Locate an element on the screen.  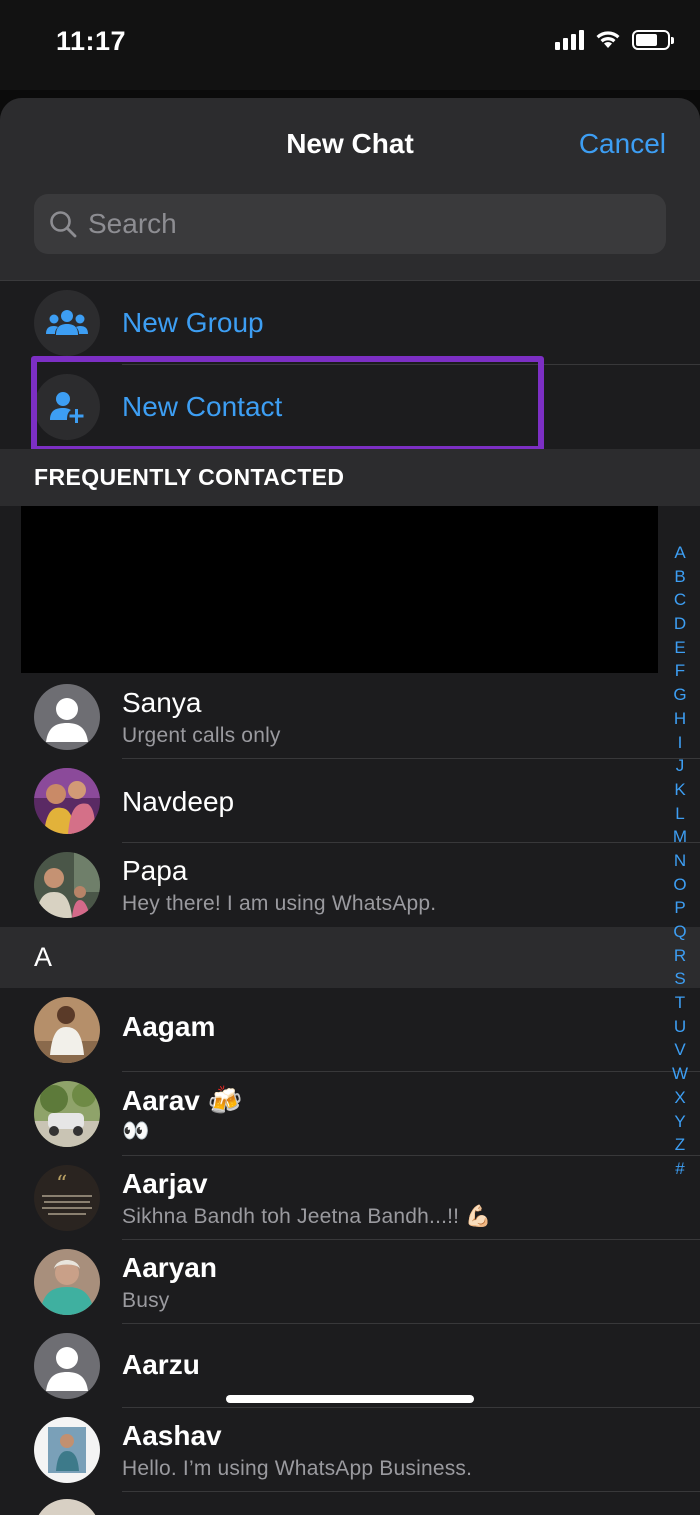
index-letter: Z is located at coordinates (680, 1145).